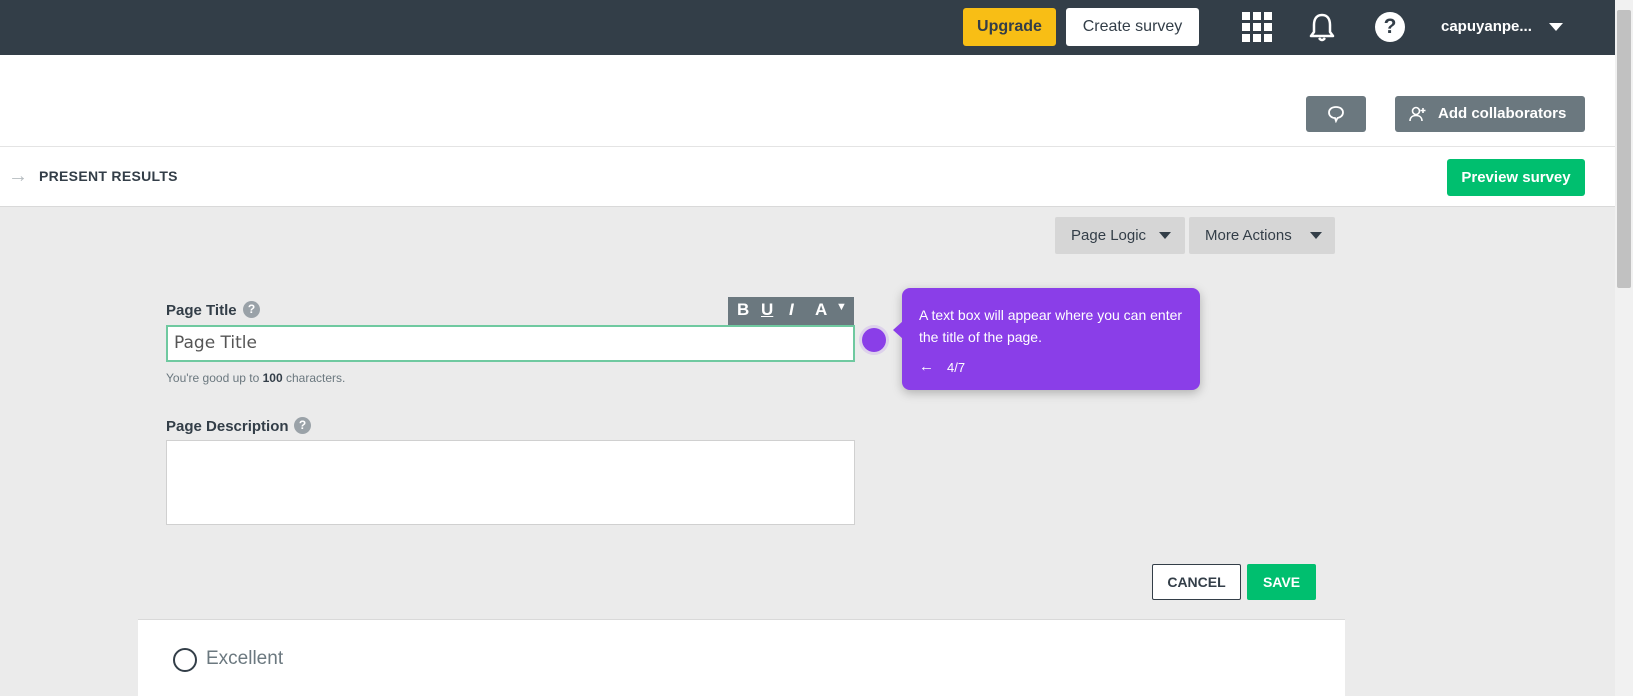 The height and width of the screenshot is (696, 1633). I want to click on page-logic-dropdown: Page Logic, so click(1120, 235).